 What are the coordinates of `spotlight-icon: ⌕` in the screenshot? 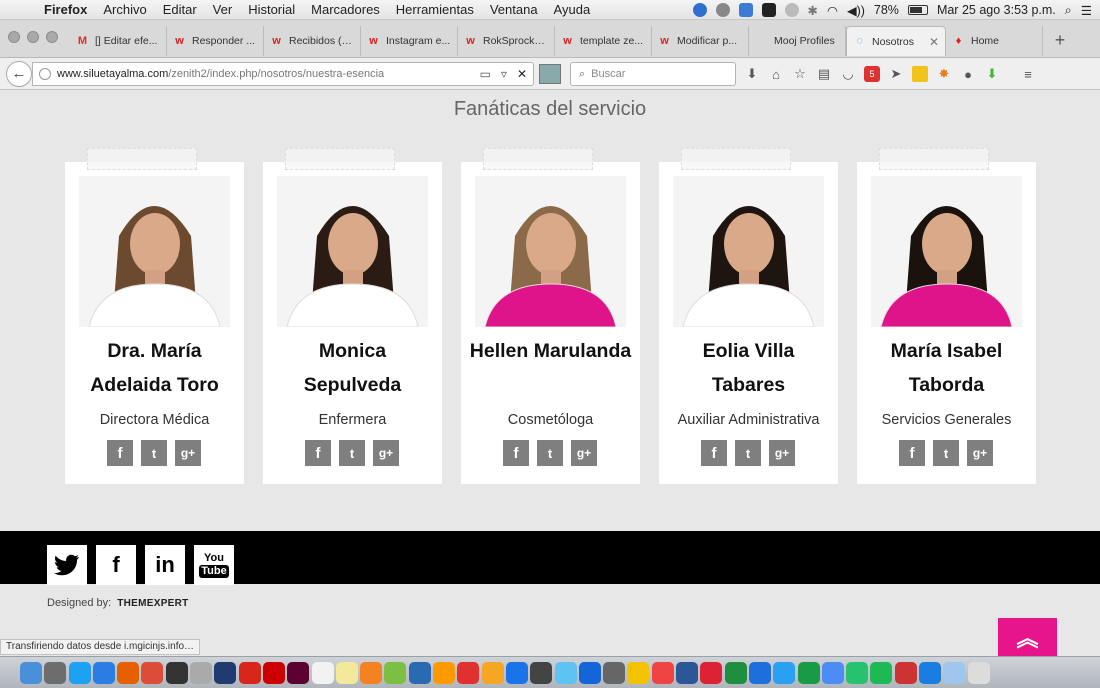 It's located at (1068, 10).